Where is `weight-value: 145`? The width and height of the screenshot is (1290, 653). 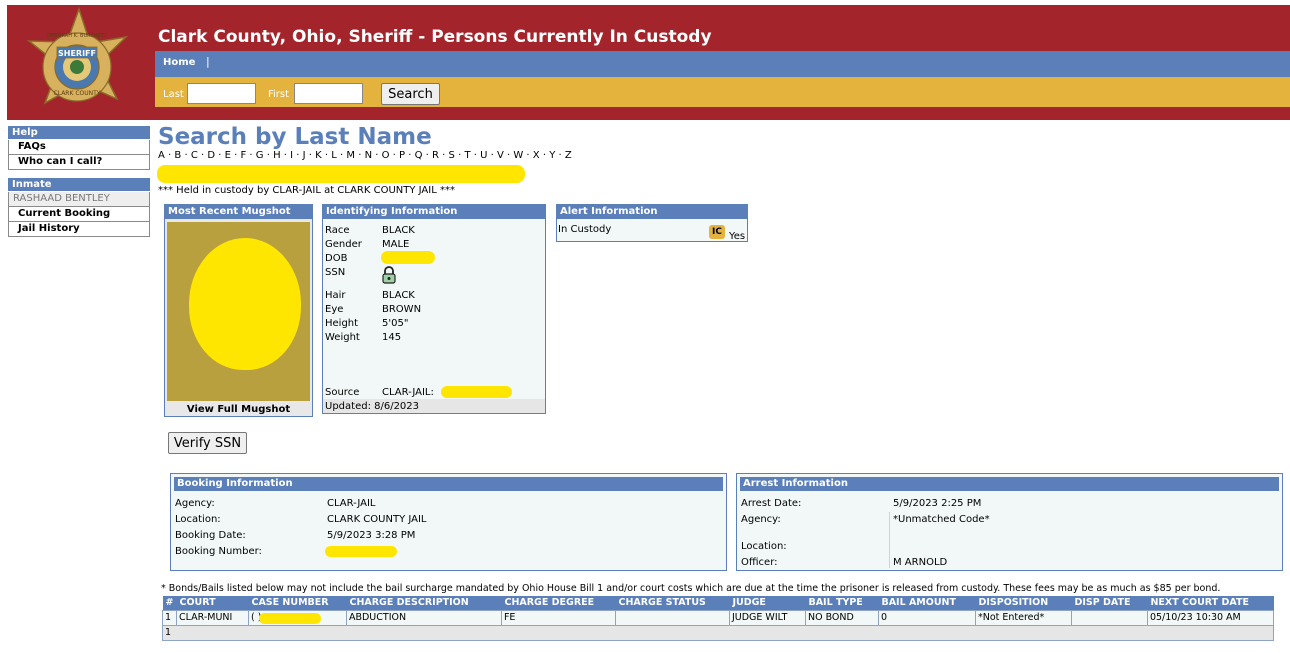 weight-value: 145 is located at coordinates (392, 337).